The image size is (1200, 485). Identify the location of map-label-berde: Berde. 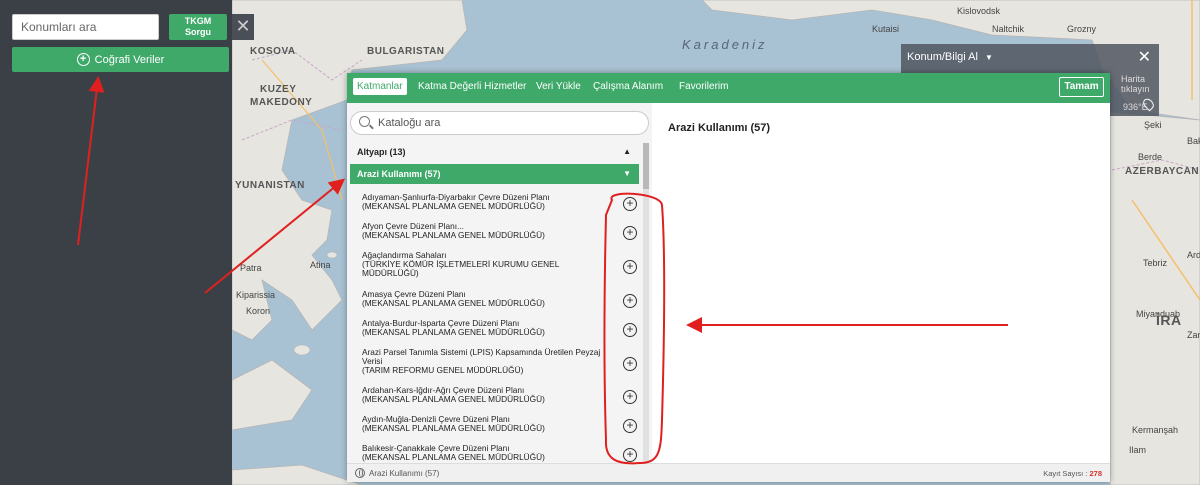
(1150, 157).